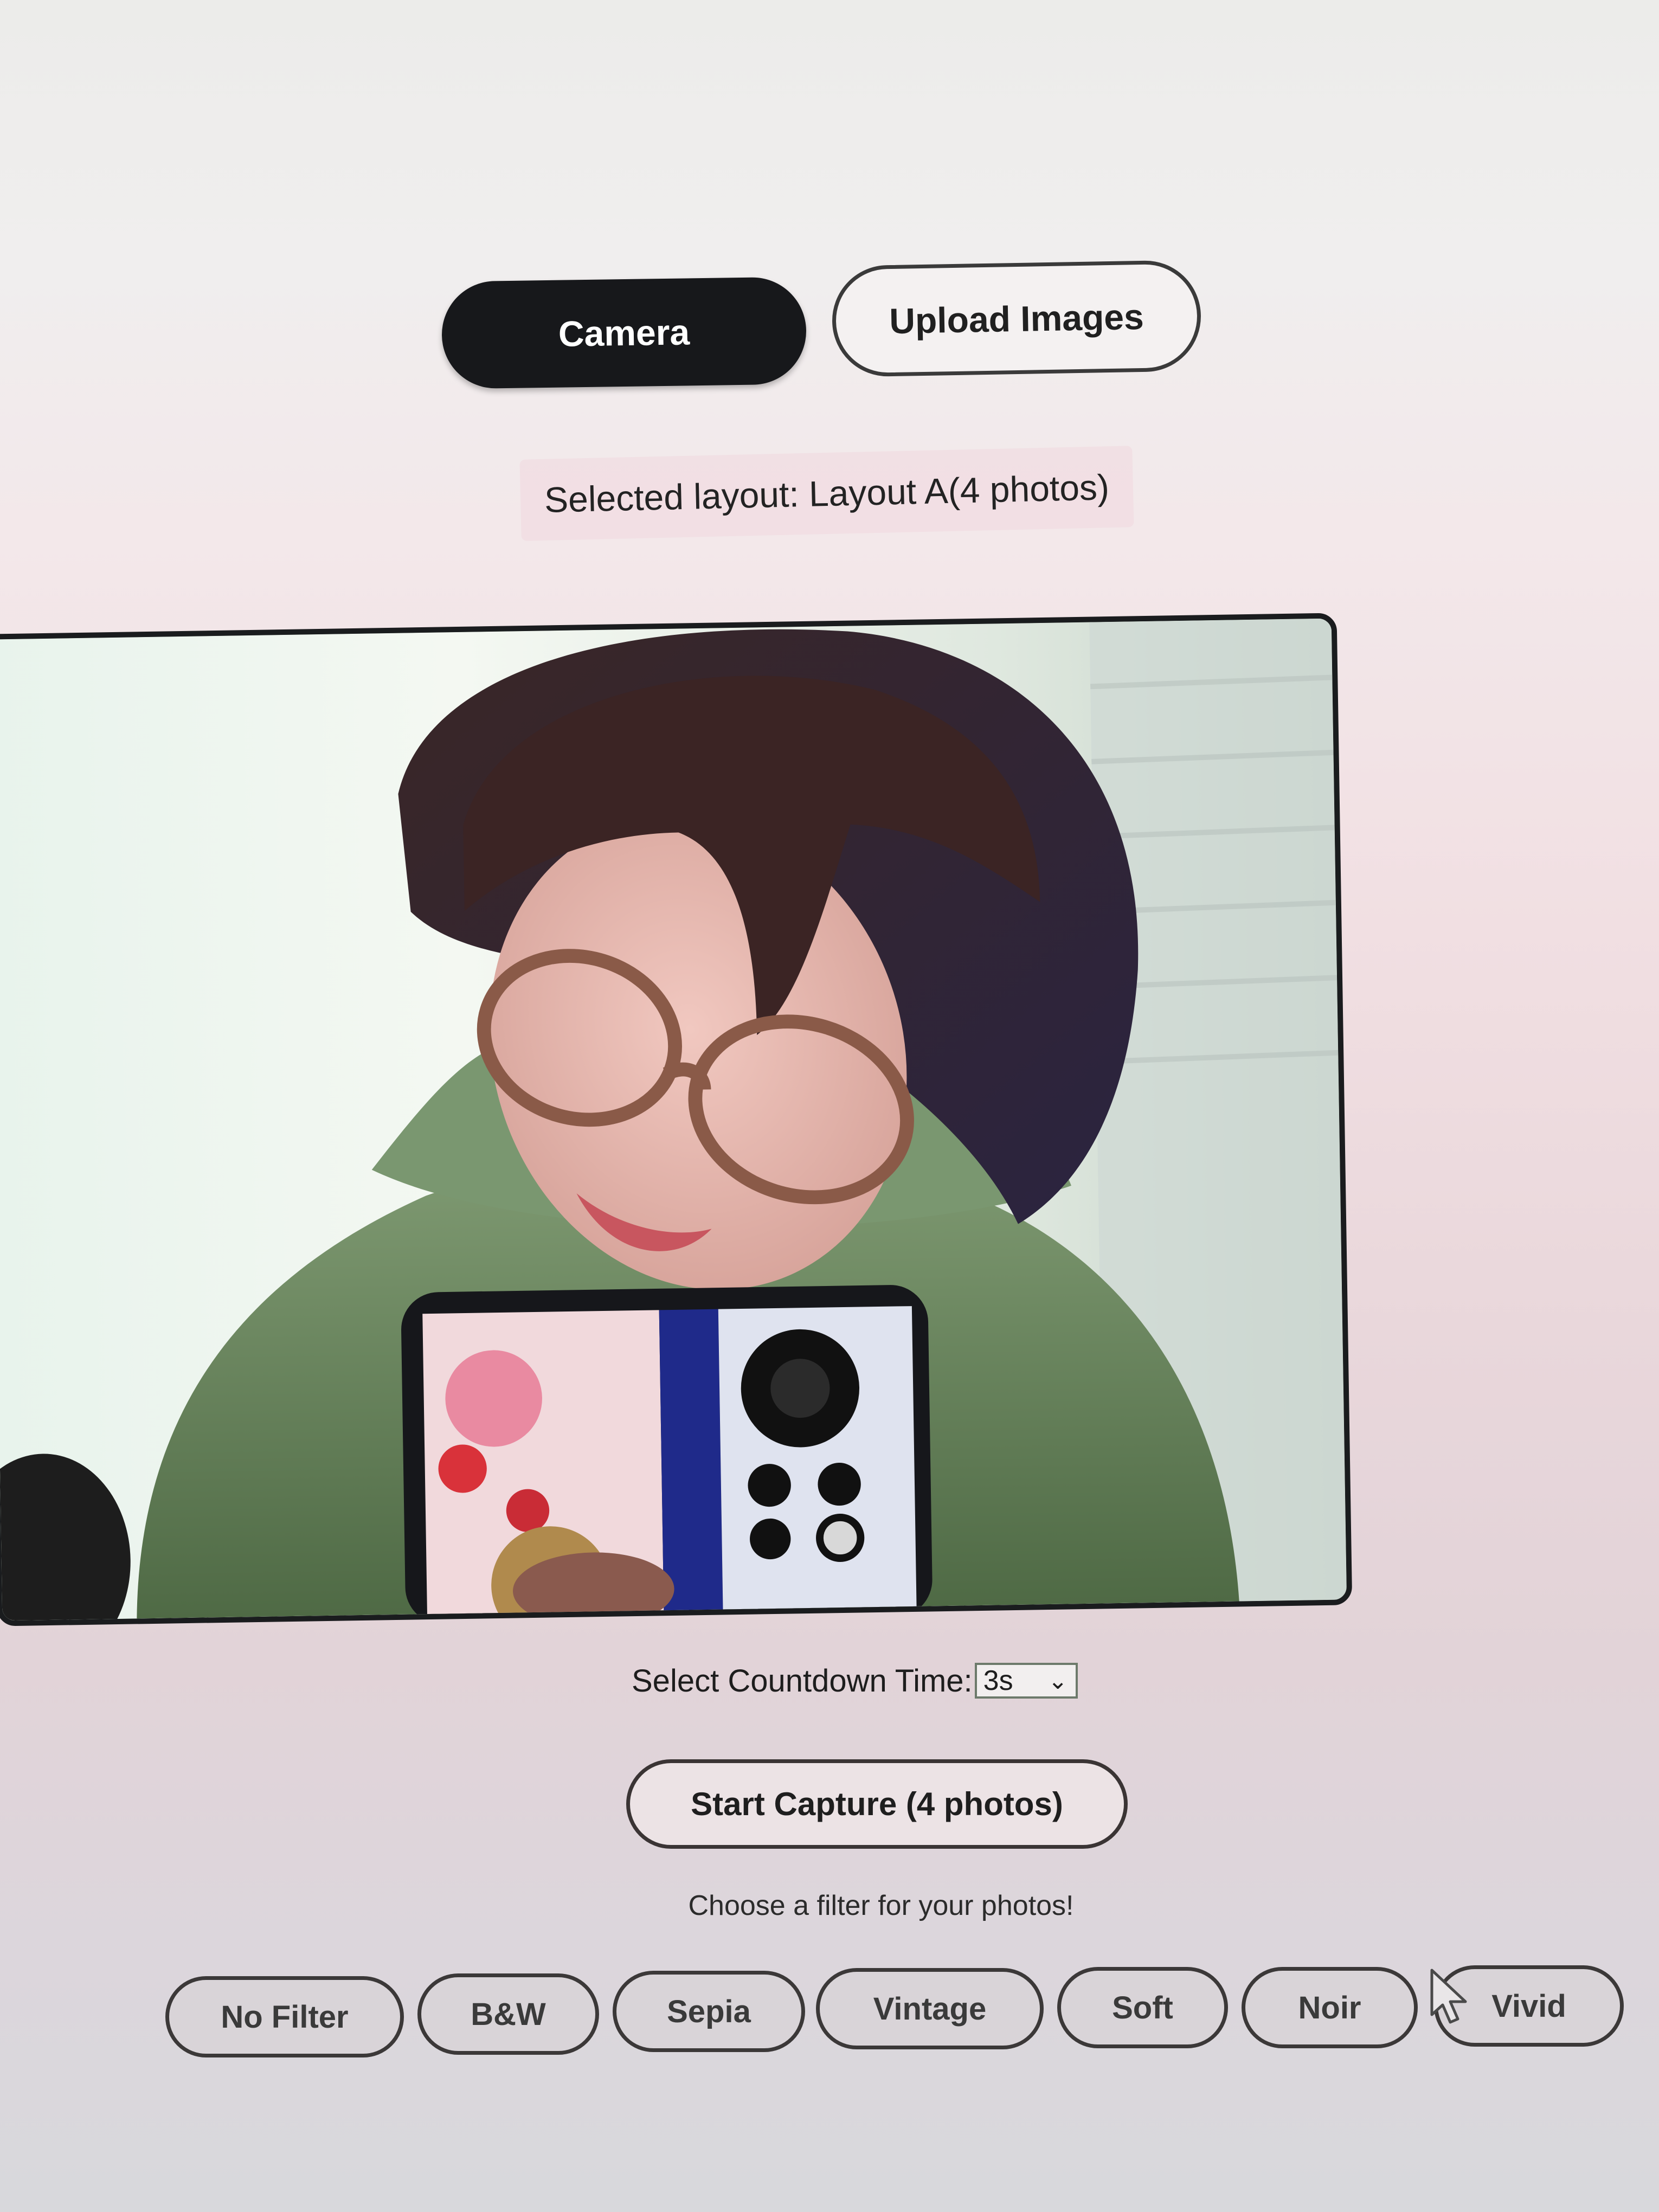 Image resolution: width=1659 pixels, height=2212 pixels. I want to click on upload-images-label: Upload Images, so click(1016, 318).